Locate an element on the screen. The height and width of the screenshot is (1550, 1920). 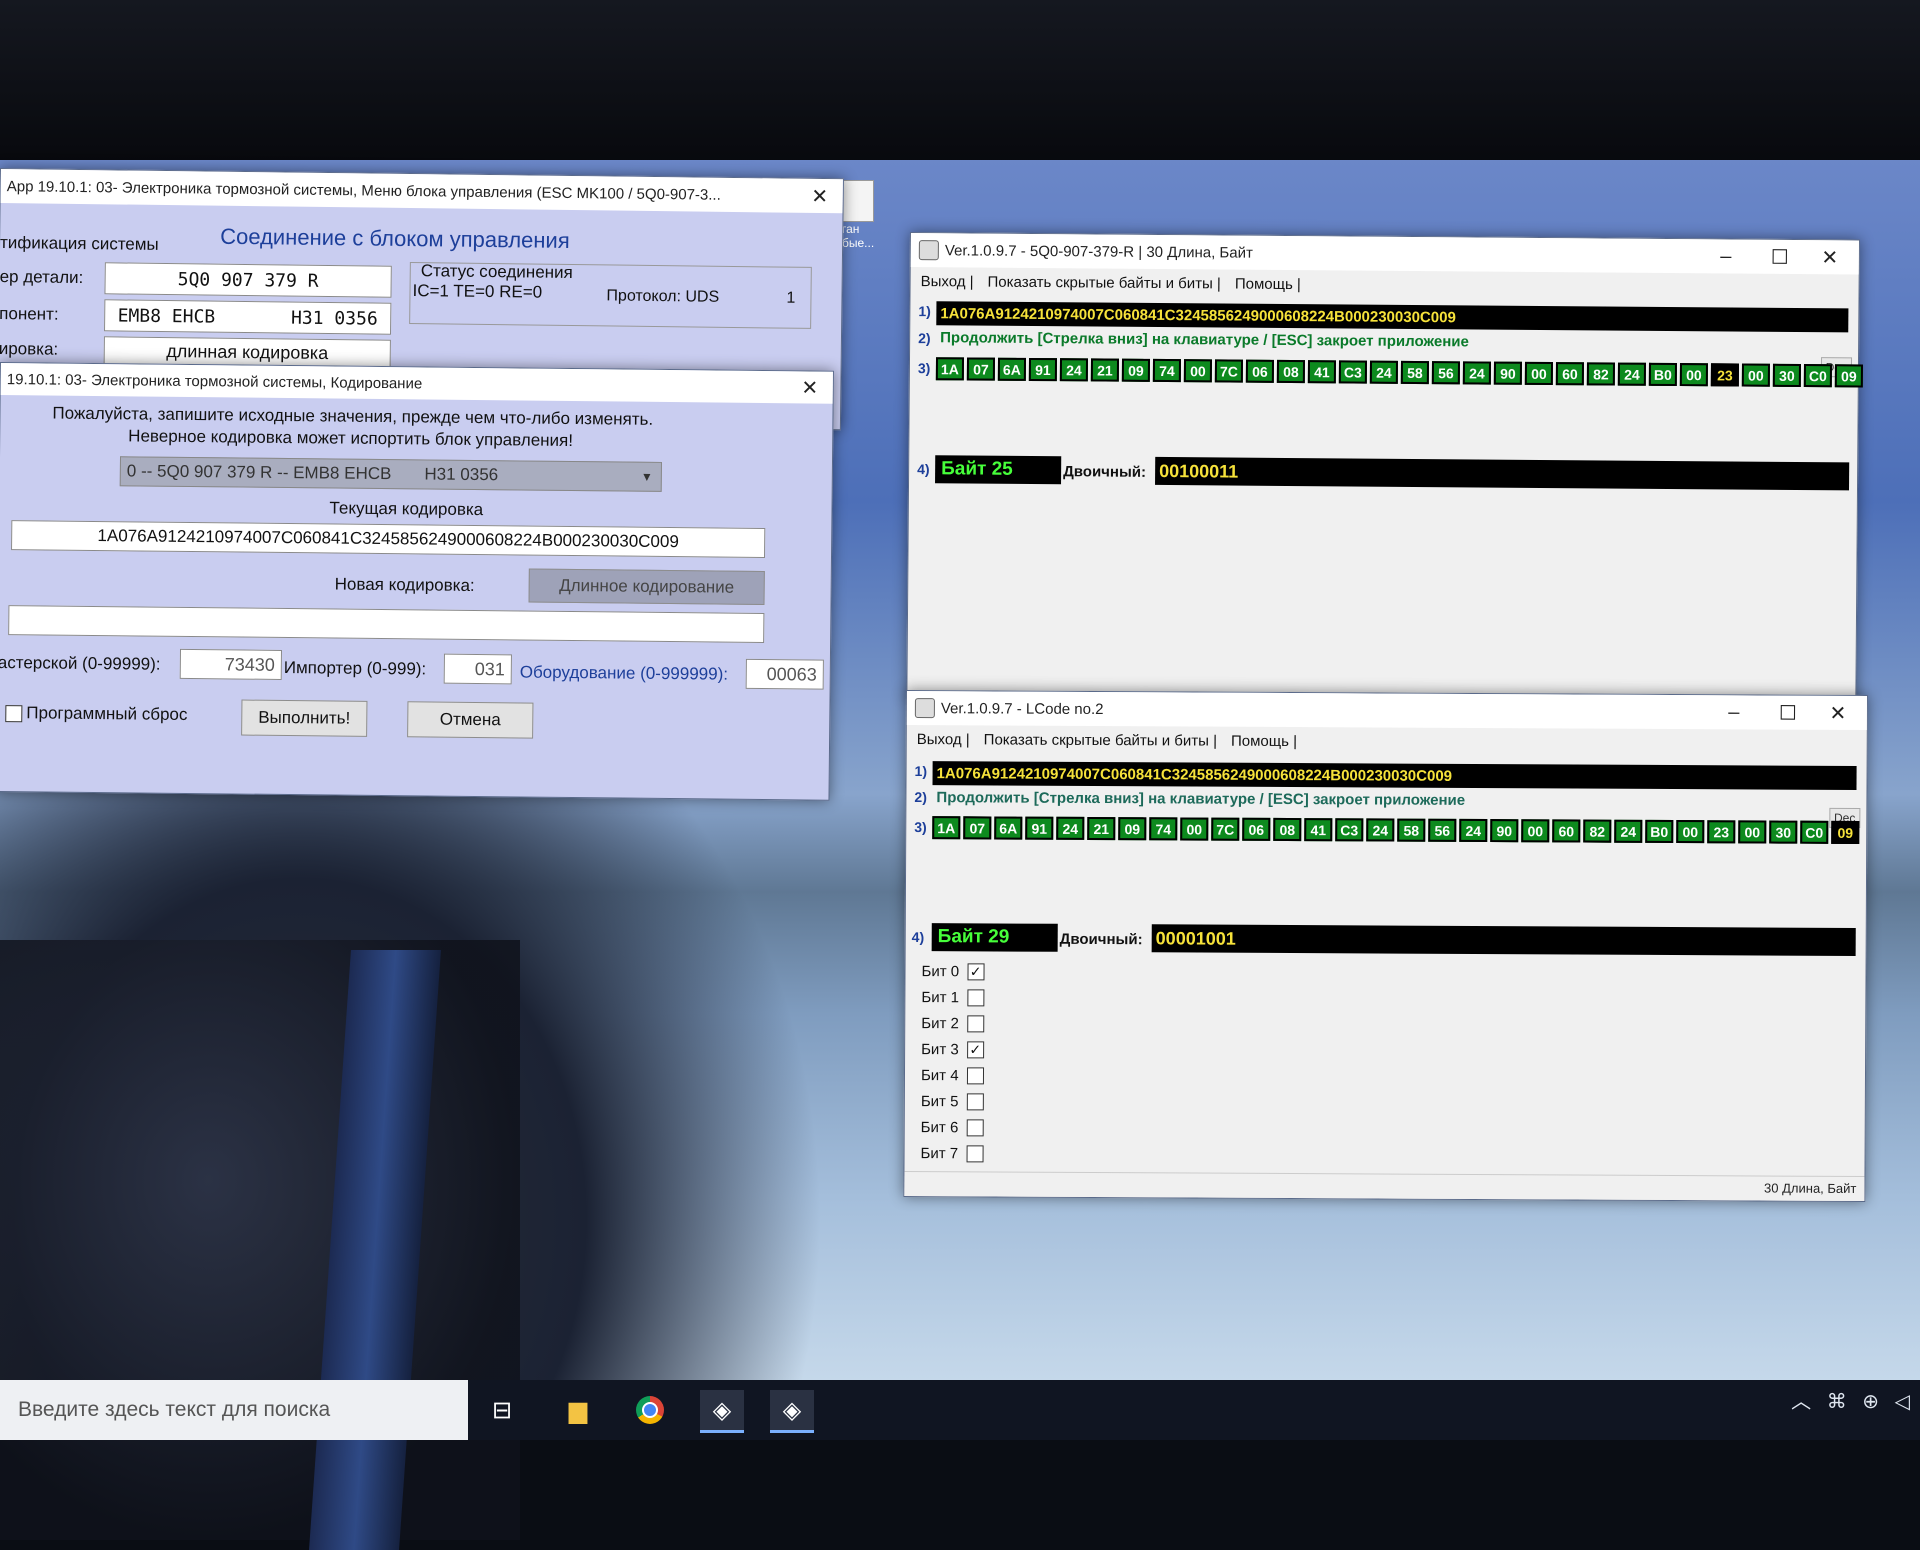
chrome-icon is located at coordinates (650, 1410).